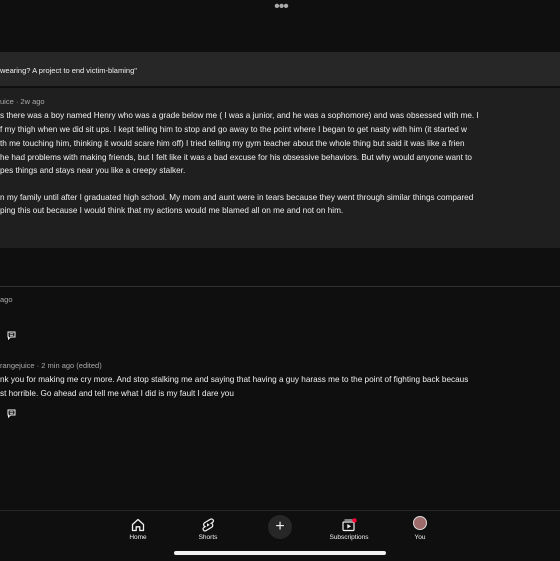 The height and width of the screenshot is (561, 560). Describe the element at coordinates (420, 523) in the screenshot. I see `avatar` at that location.